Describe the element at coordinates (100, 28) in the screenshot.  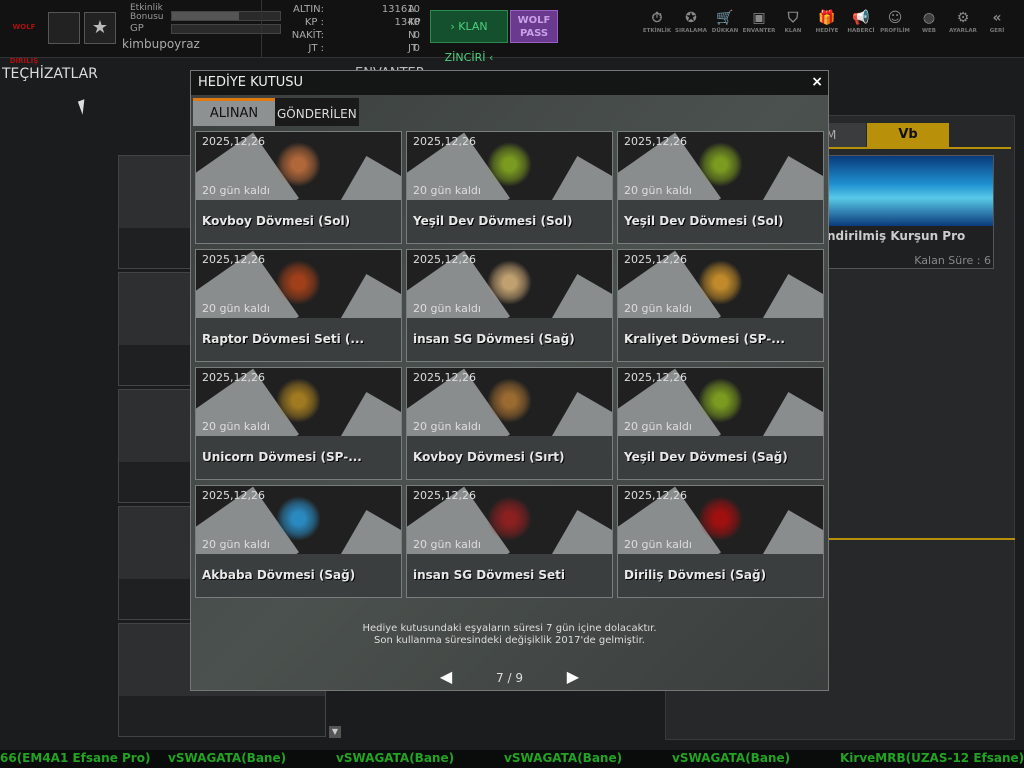
I see `rank-star-icon: ★` at that location.